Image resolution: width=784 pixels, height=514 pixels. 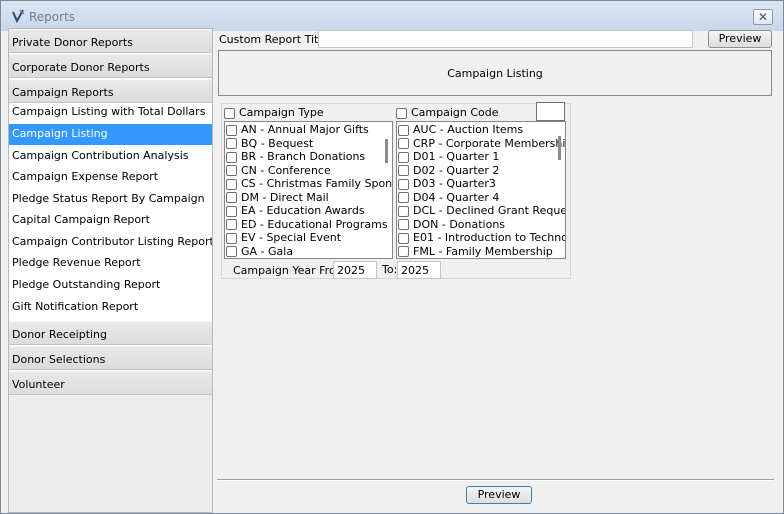 I want to click on selected-report-name: Campaign Listing, so click(x=495, y=73).